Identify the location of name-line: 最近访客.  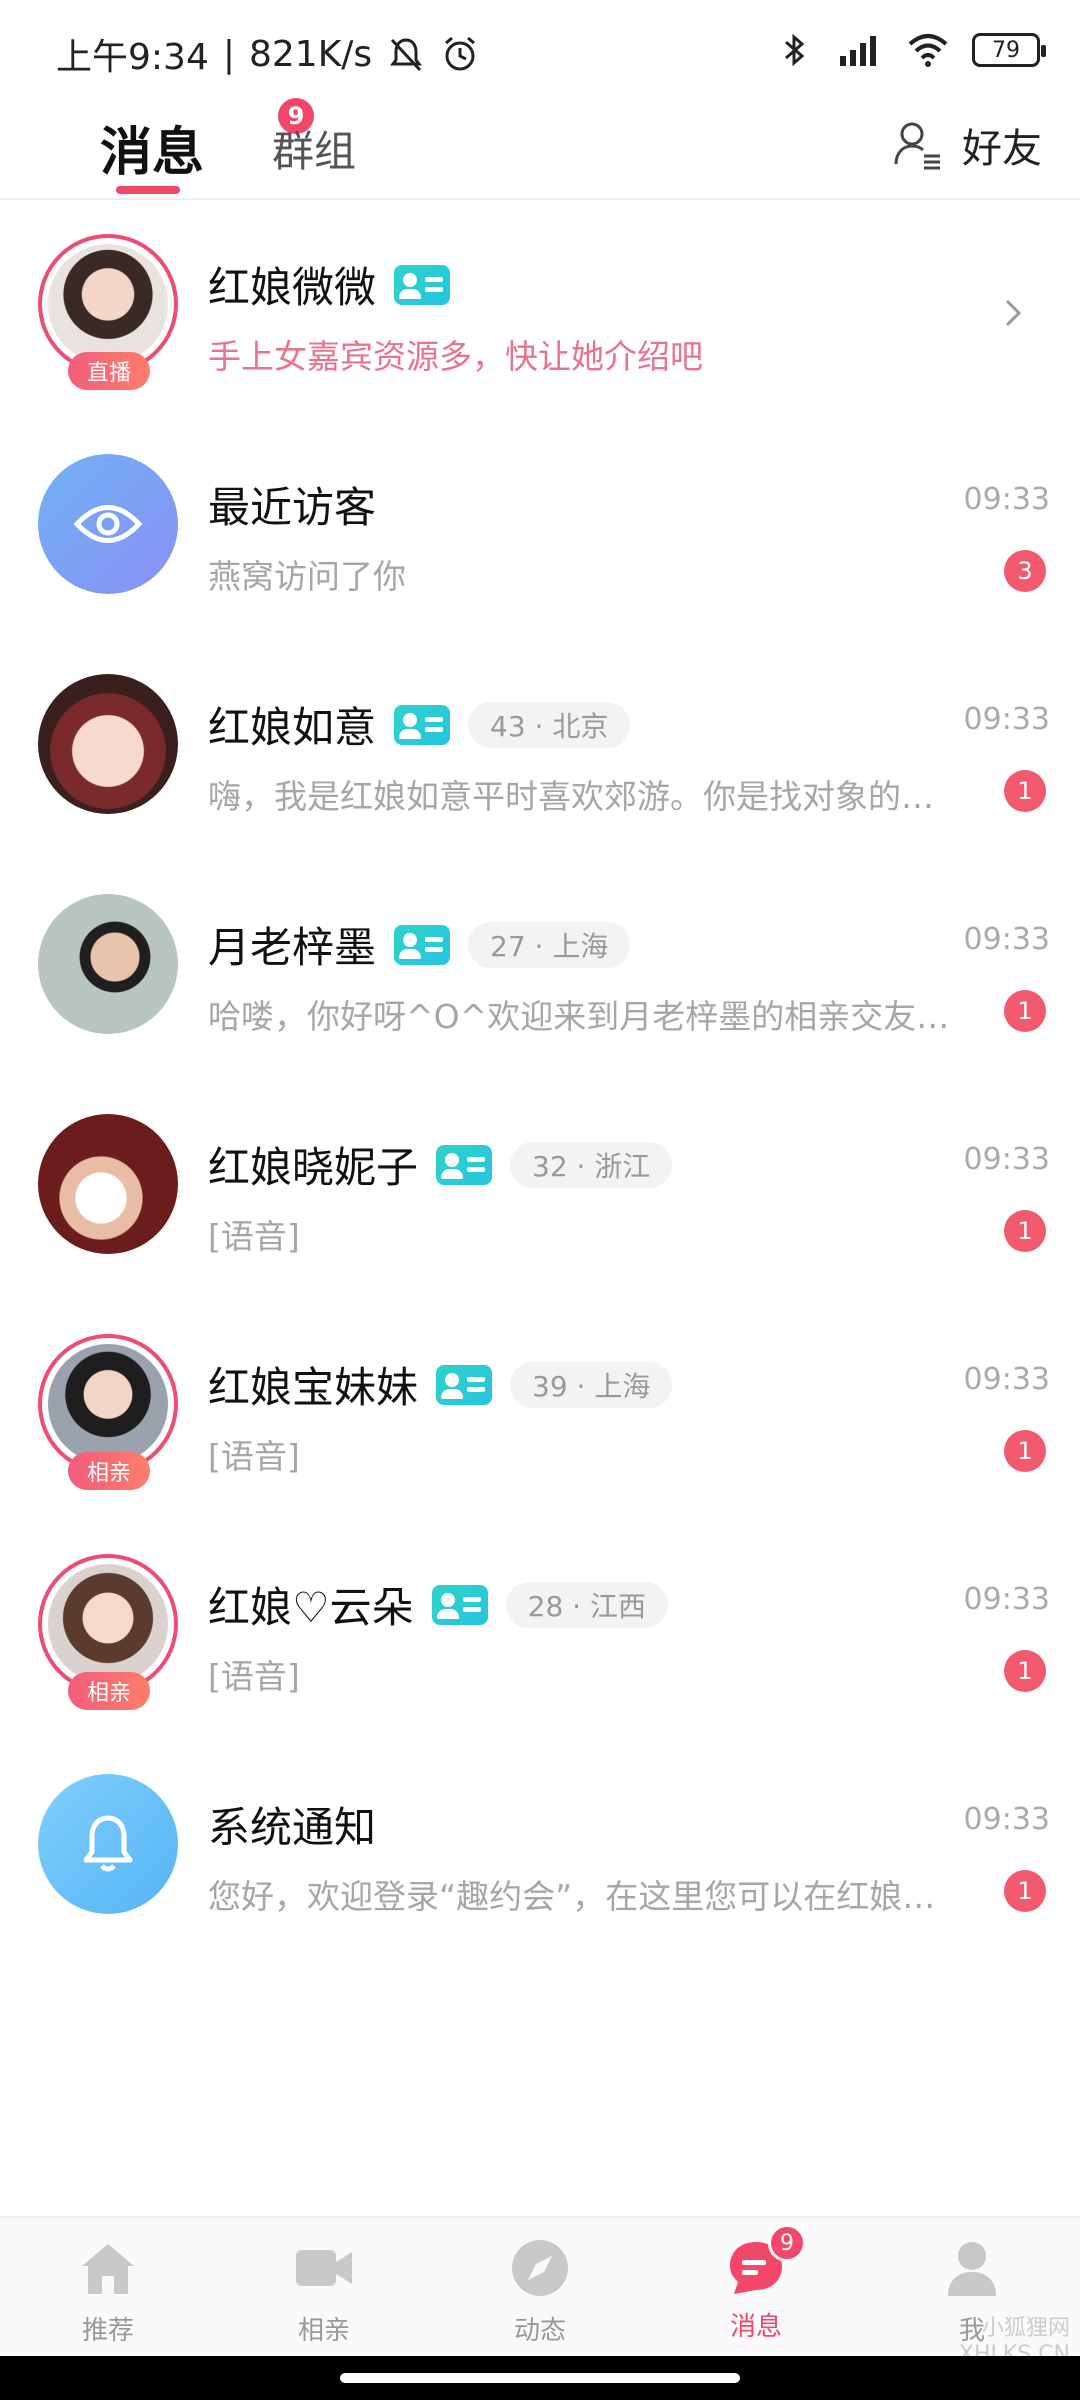
(292, 504).